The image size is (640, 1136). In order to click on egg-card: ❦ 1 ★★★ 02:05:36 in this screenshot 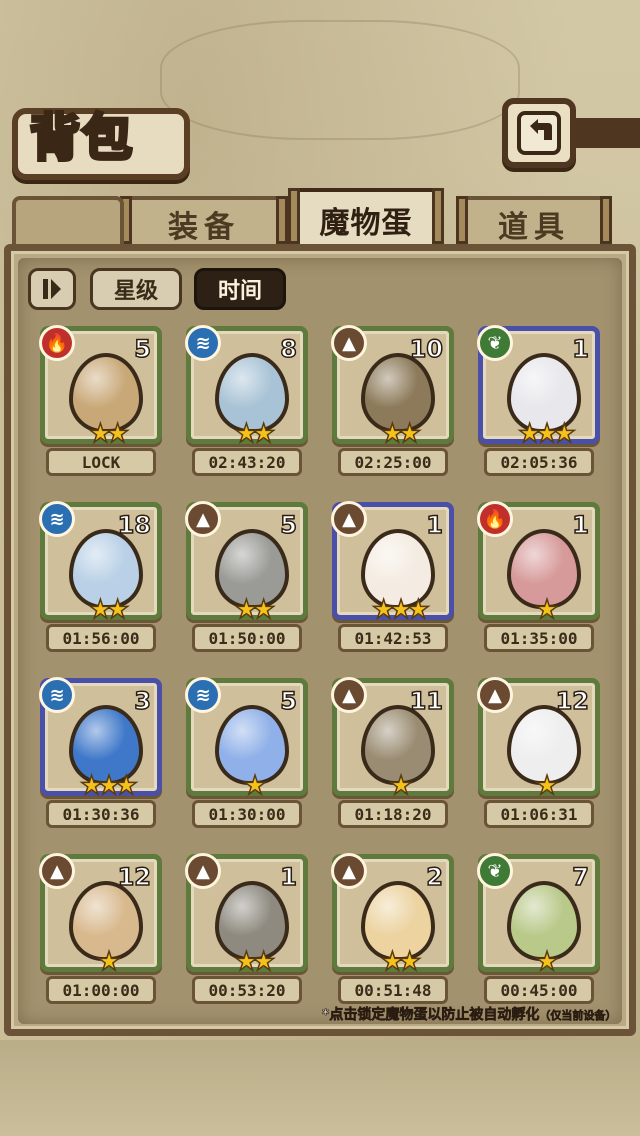, I will do `click(538, 400)`.